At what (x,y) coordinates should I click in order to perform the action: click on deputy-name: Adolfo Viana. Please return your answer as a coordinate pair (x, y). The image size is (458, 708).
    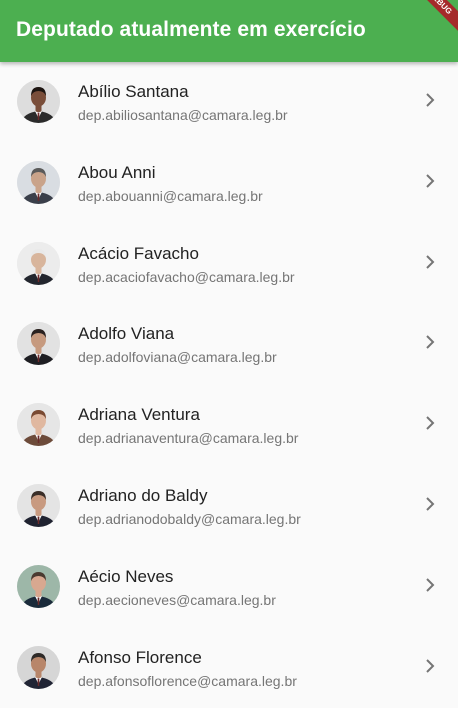
    Looking at the image, I should click on (126, 334).